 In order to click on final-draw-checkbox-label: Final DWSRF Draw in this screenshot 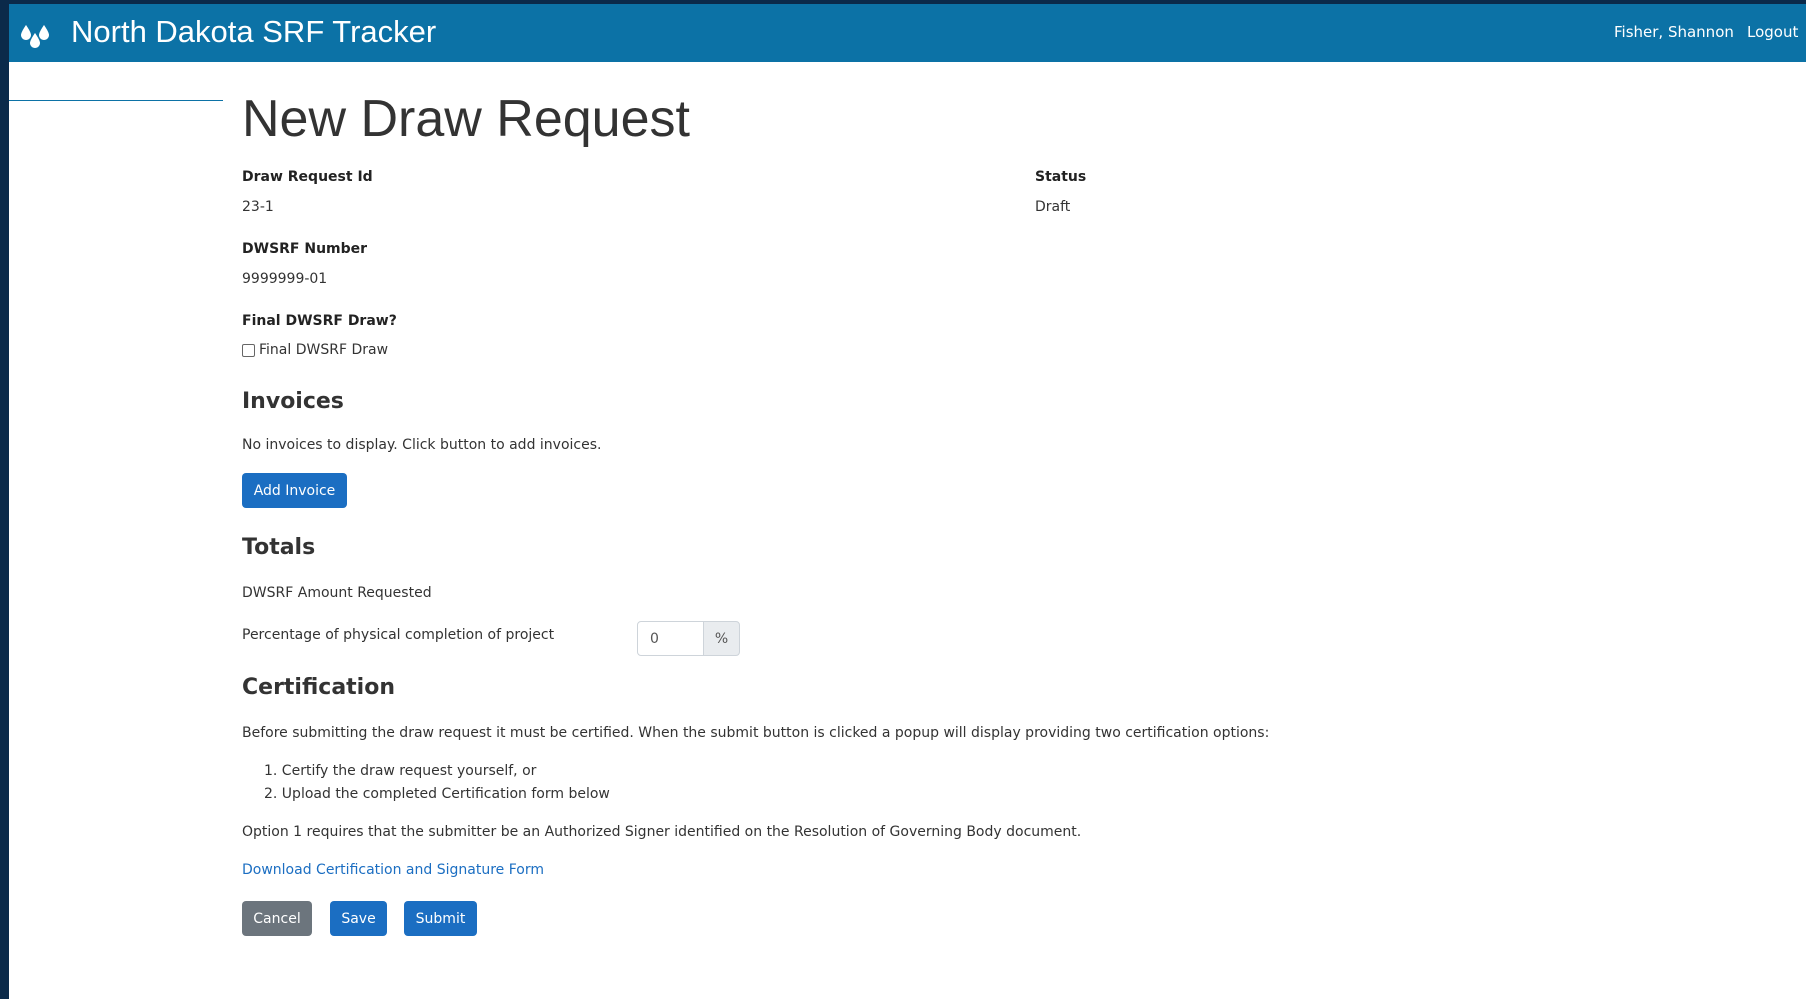, I will do `click(323, 350)`.